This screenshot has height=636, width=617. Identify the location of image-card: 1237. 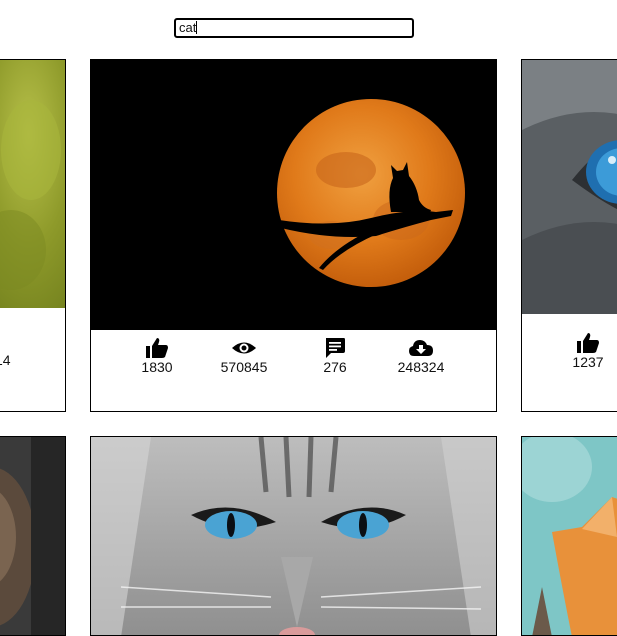
(569, 235).